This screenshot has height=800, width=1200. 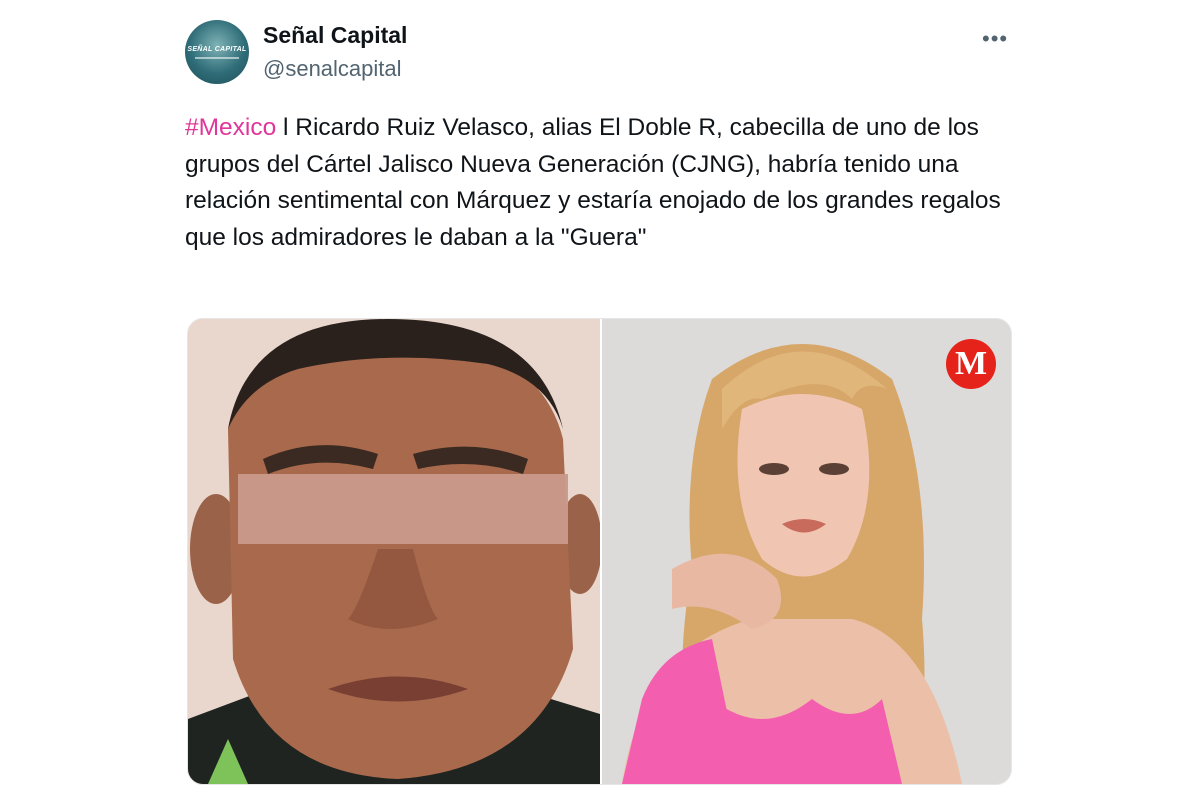 I want to click on author-display-name: Señal Capital, so click(x=335, y=35).